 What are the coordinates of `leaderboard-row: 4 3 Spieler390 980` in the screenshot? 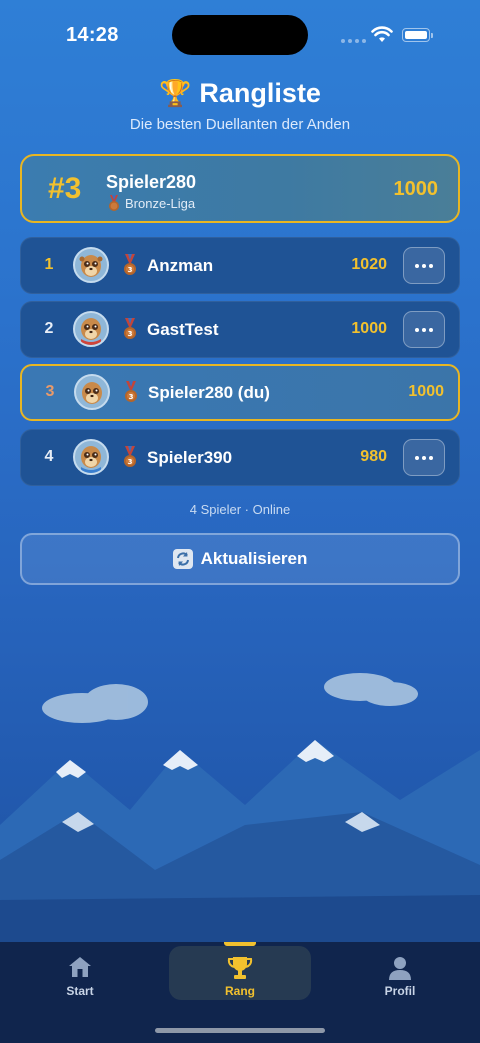 It's located at (240, 457).